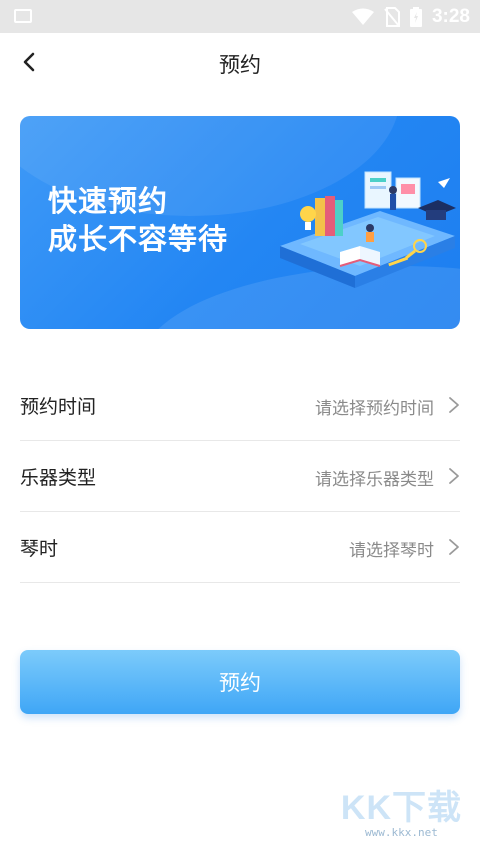 The image size is (480, 853). Describe the element at coordinates (401, 832) in the screenshot. I see `watermark-url: www.kkx.net` at that location.